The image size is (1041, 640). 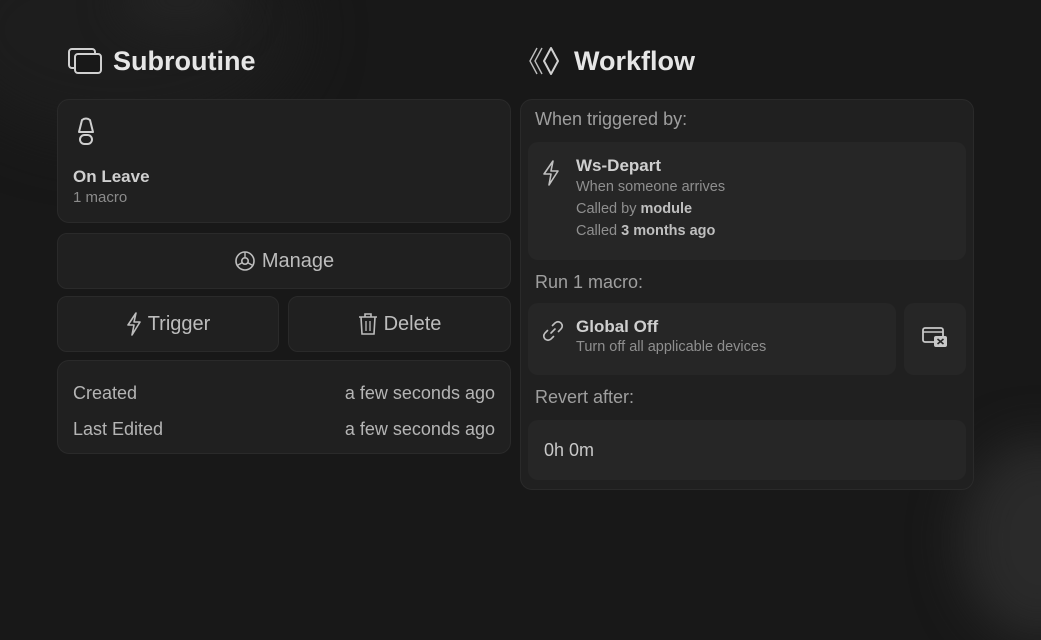 I want to click on revert-duration-field: 0h 0m, so click(x=747, y=450).